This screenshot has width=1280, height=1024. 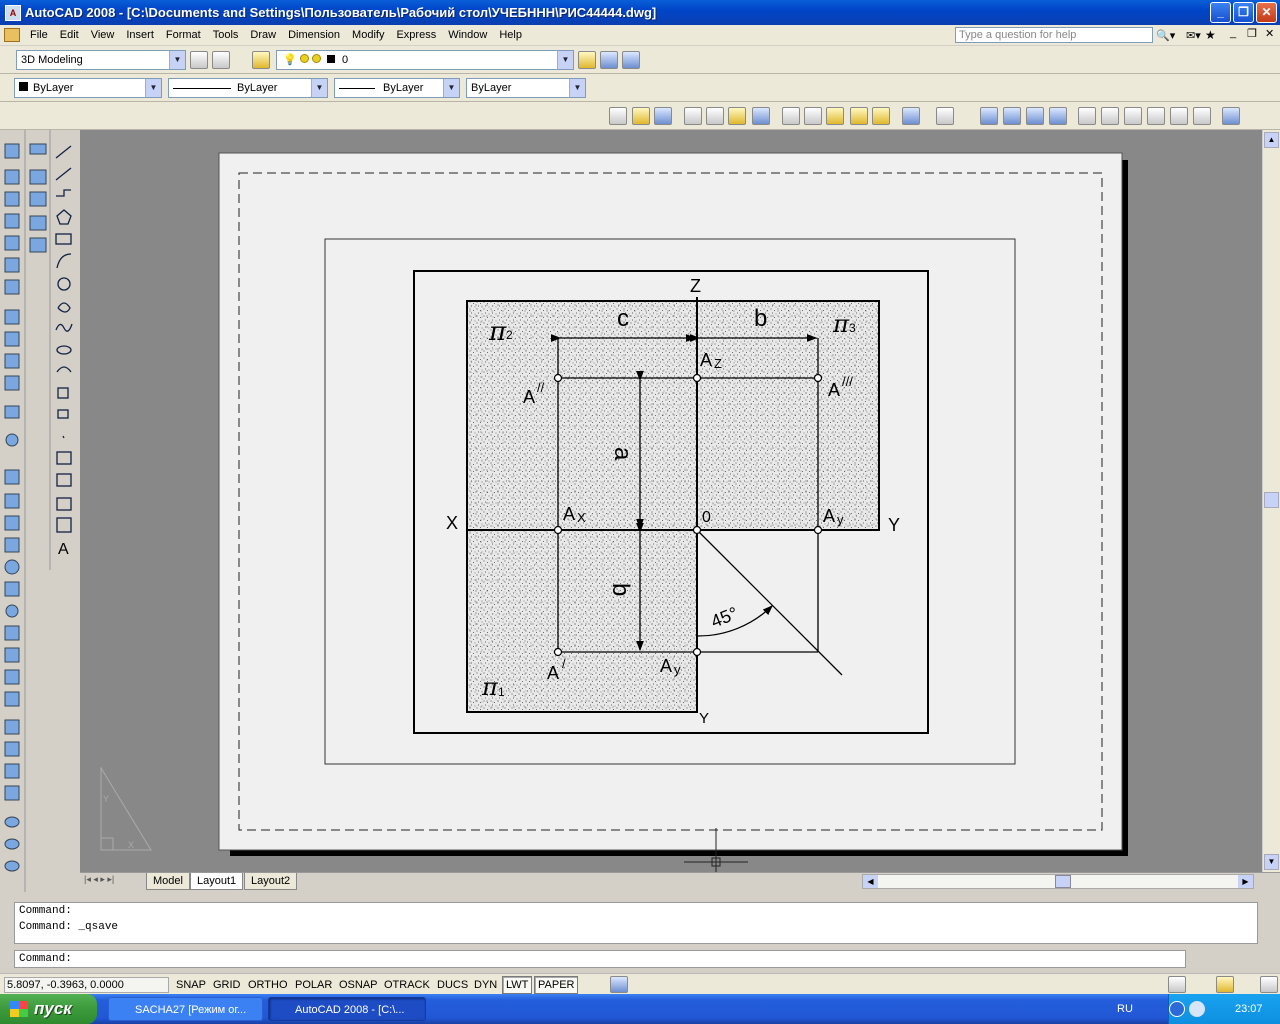 I want to click on layer-previous-icon, so click(x=609, y=60).